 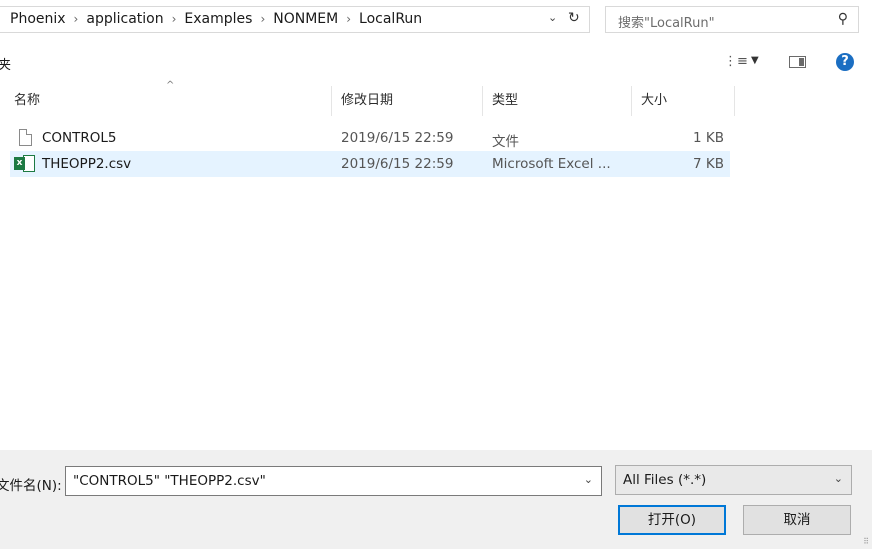 What do you see at coordinates (79, 138) in the screenshot?
I see `file-name: CONTROL5` at bounding box center [79, 138].